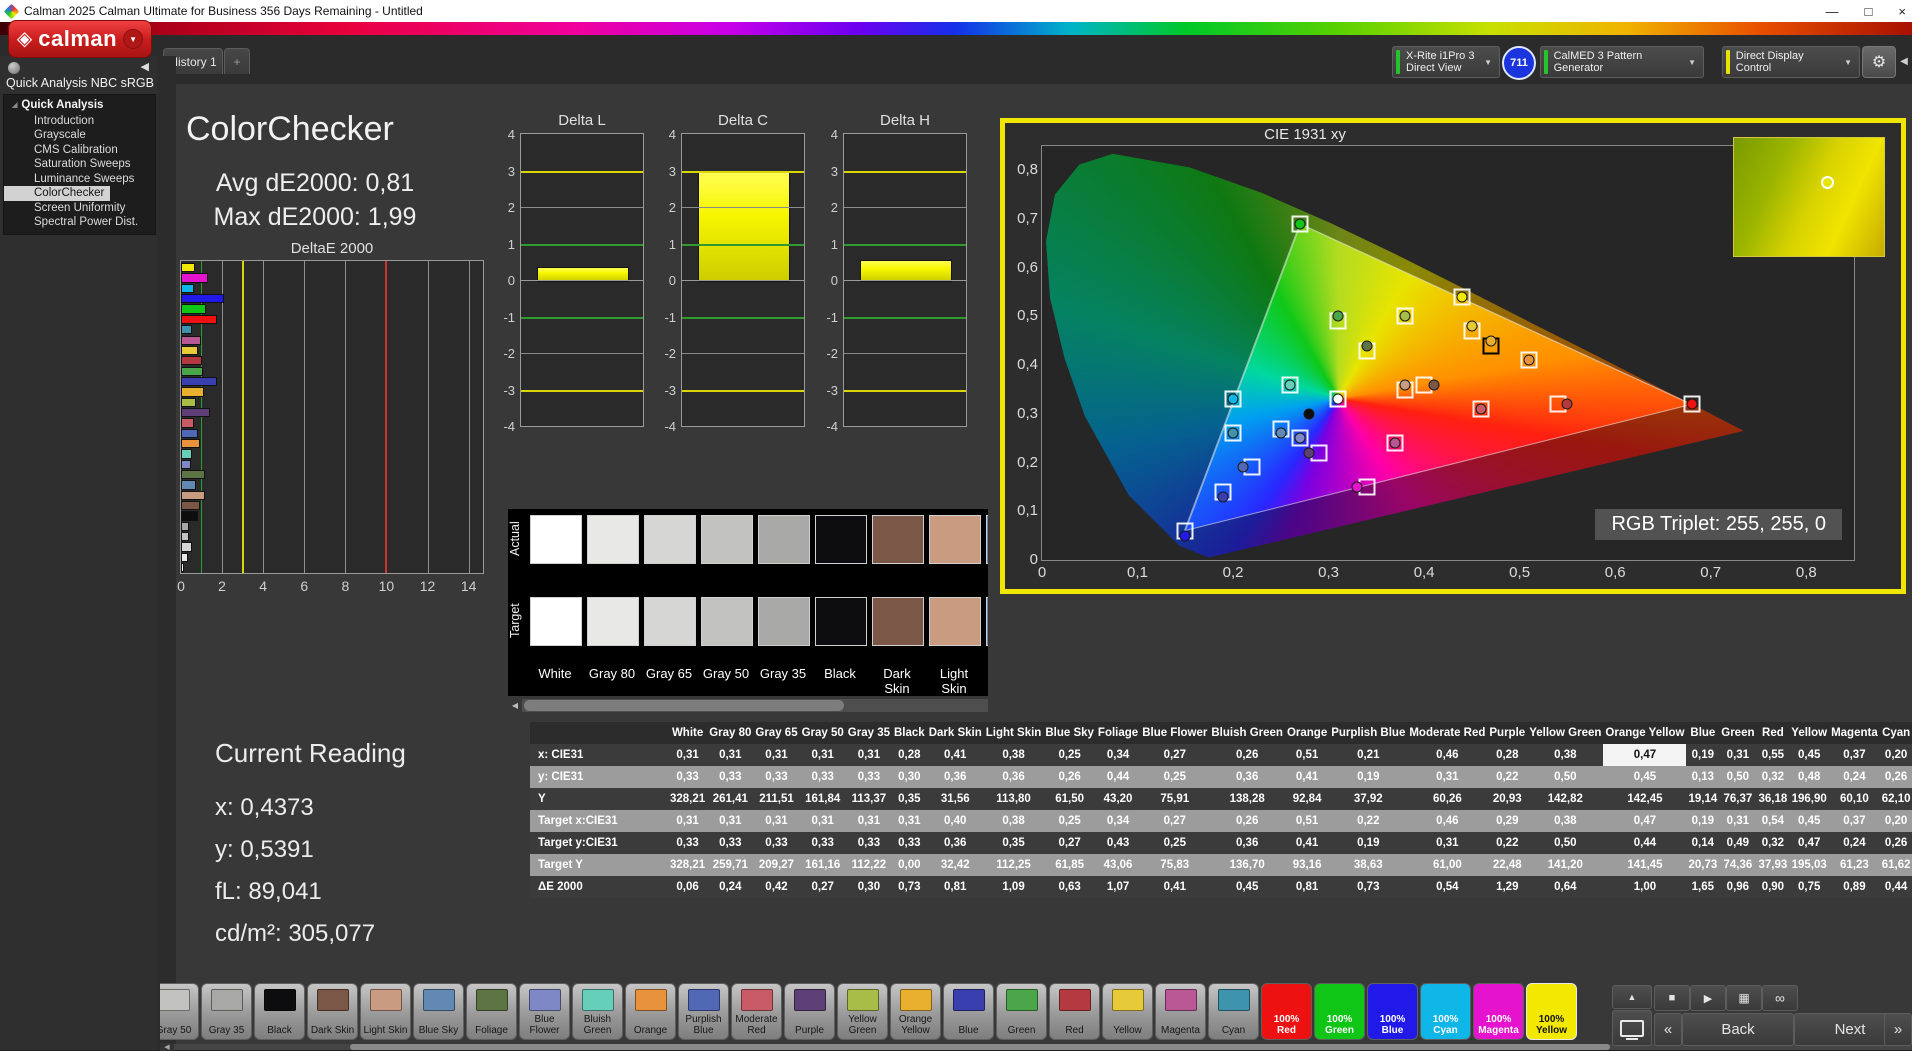 The image size is (1912, 1051). Describe the element at coordinates (1854, 865) in the screenshot. I see `table-cell: 61,23` at that location.